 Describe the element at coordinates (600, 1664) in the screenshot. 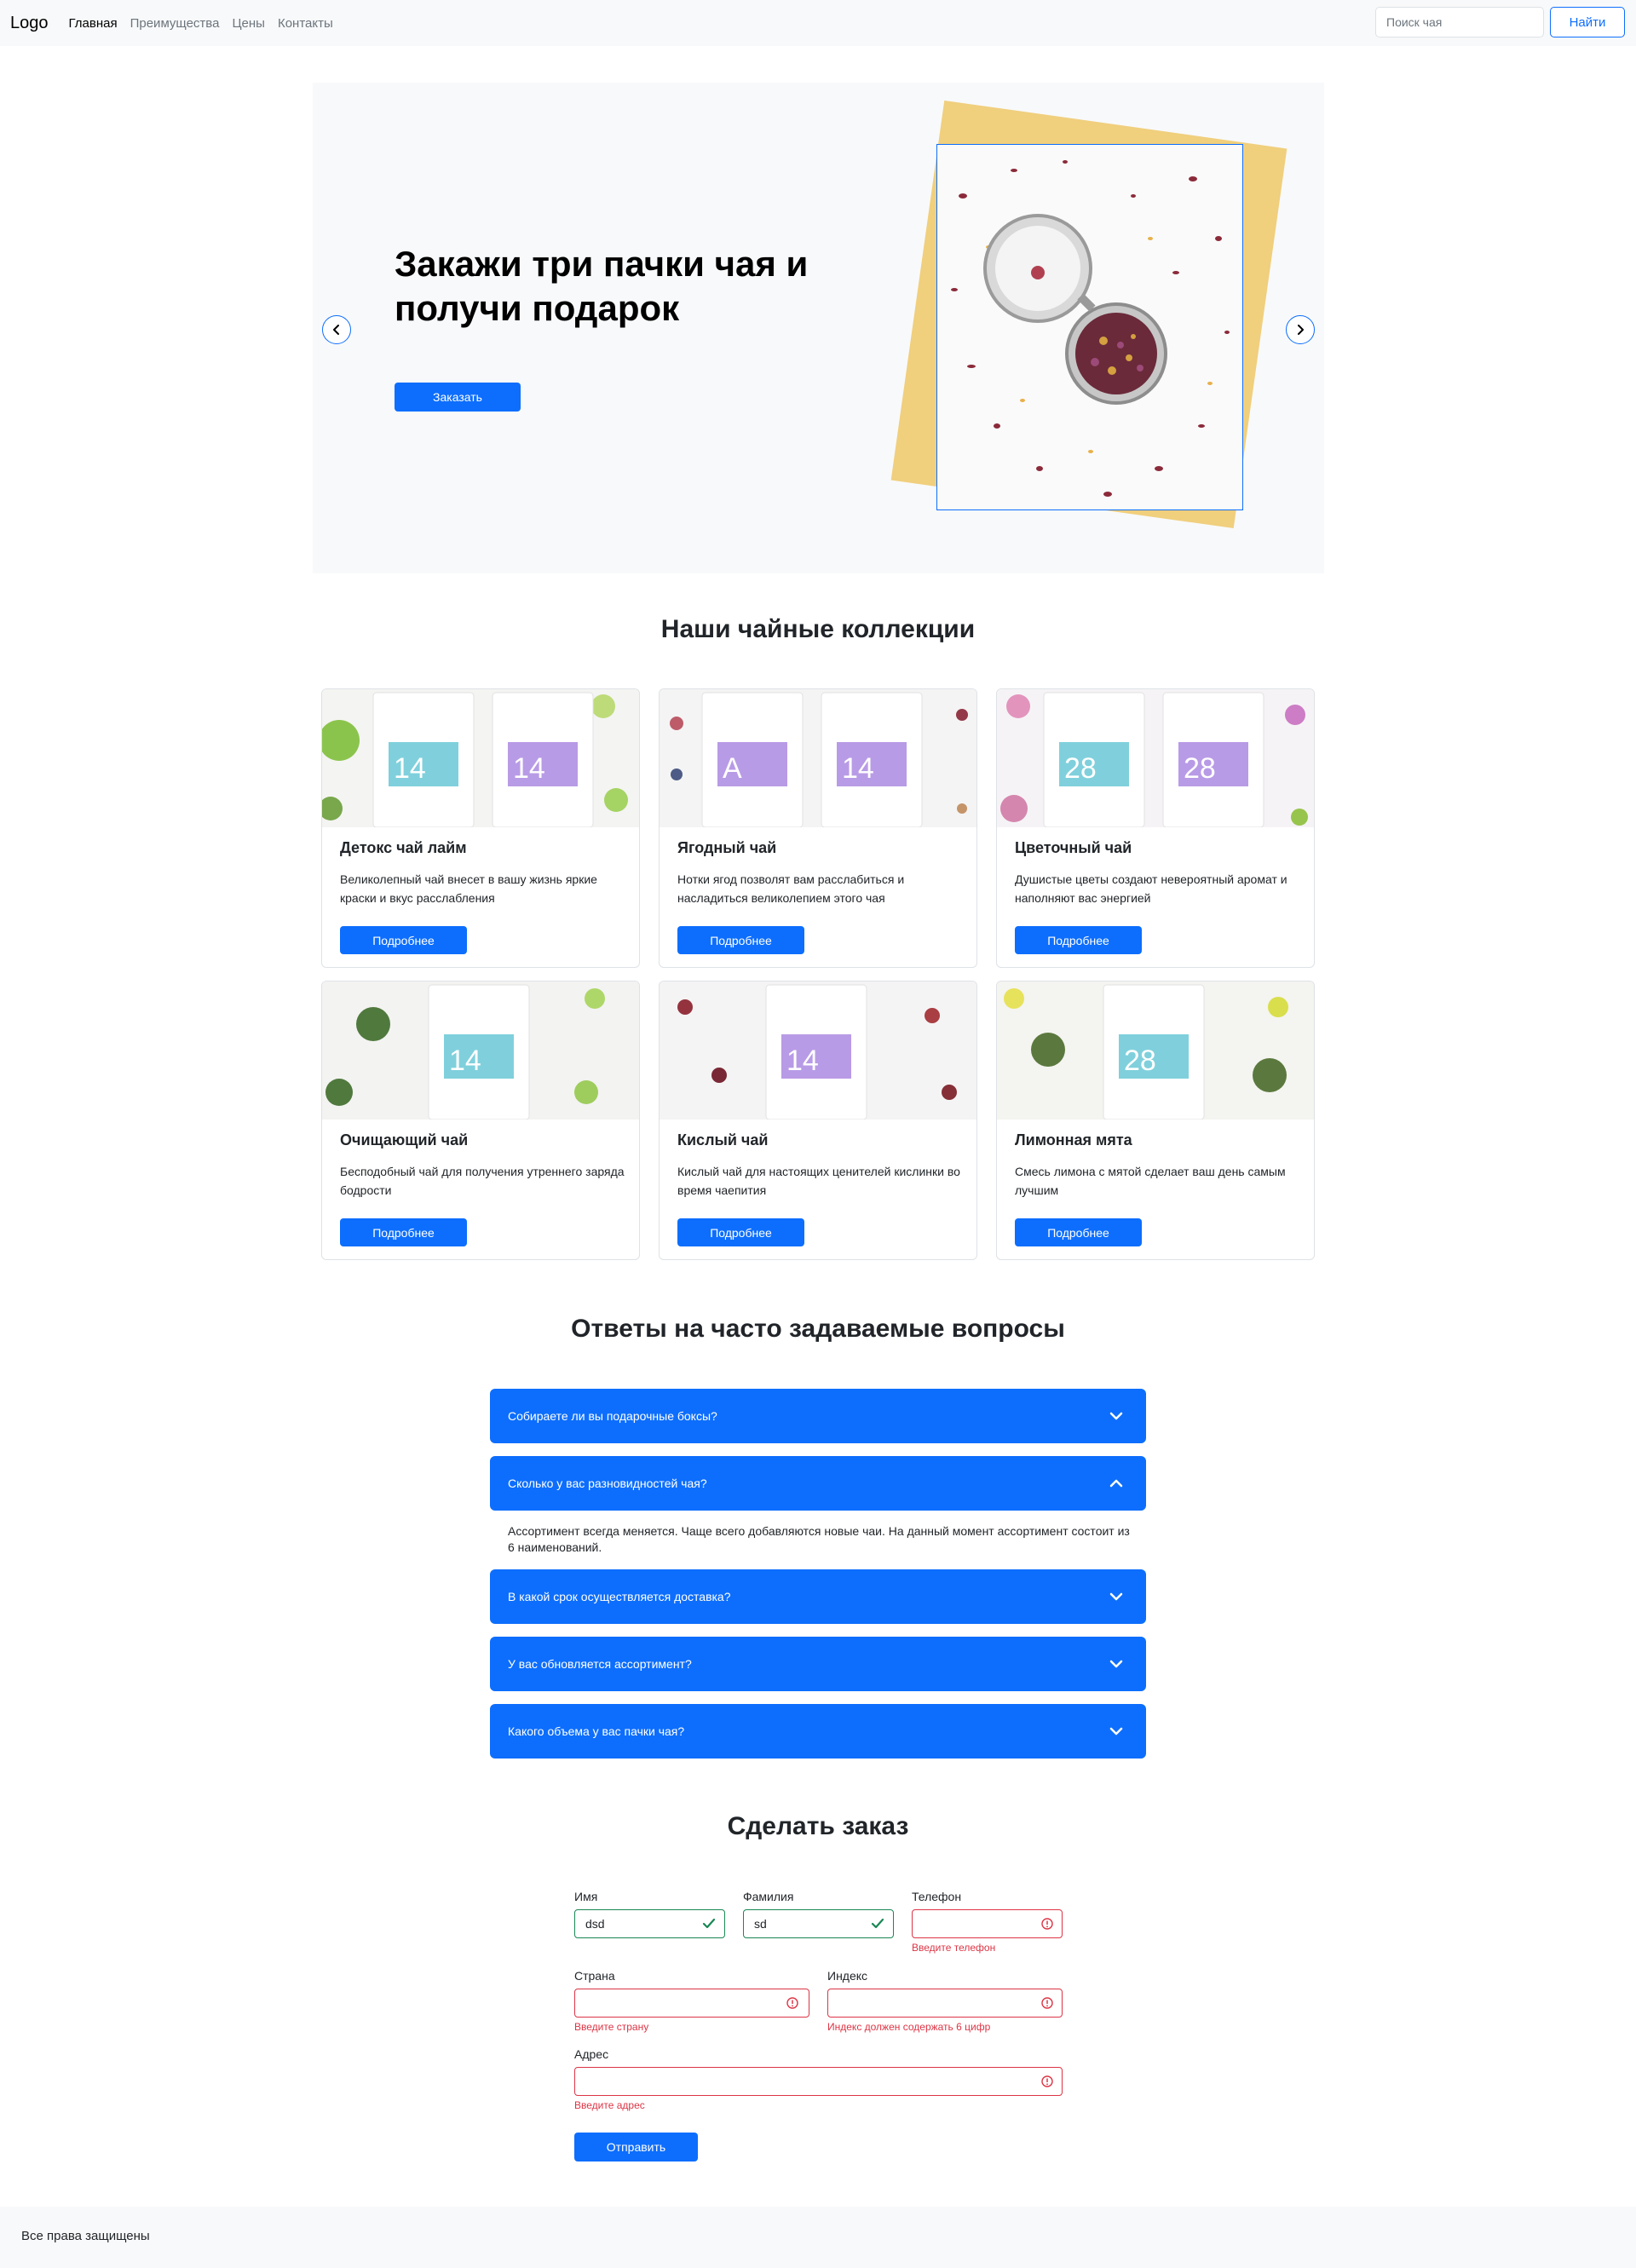

I see `faq-question: У вас обновляется ассортимент?` at that location.